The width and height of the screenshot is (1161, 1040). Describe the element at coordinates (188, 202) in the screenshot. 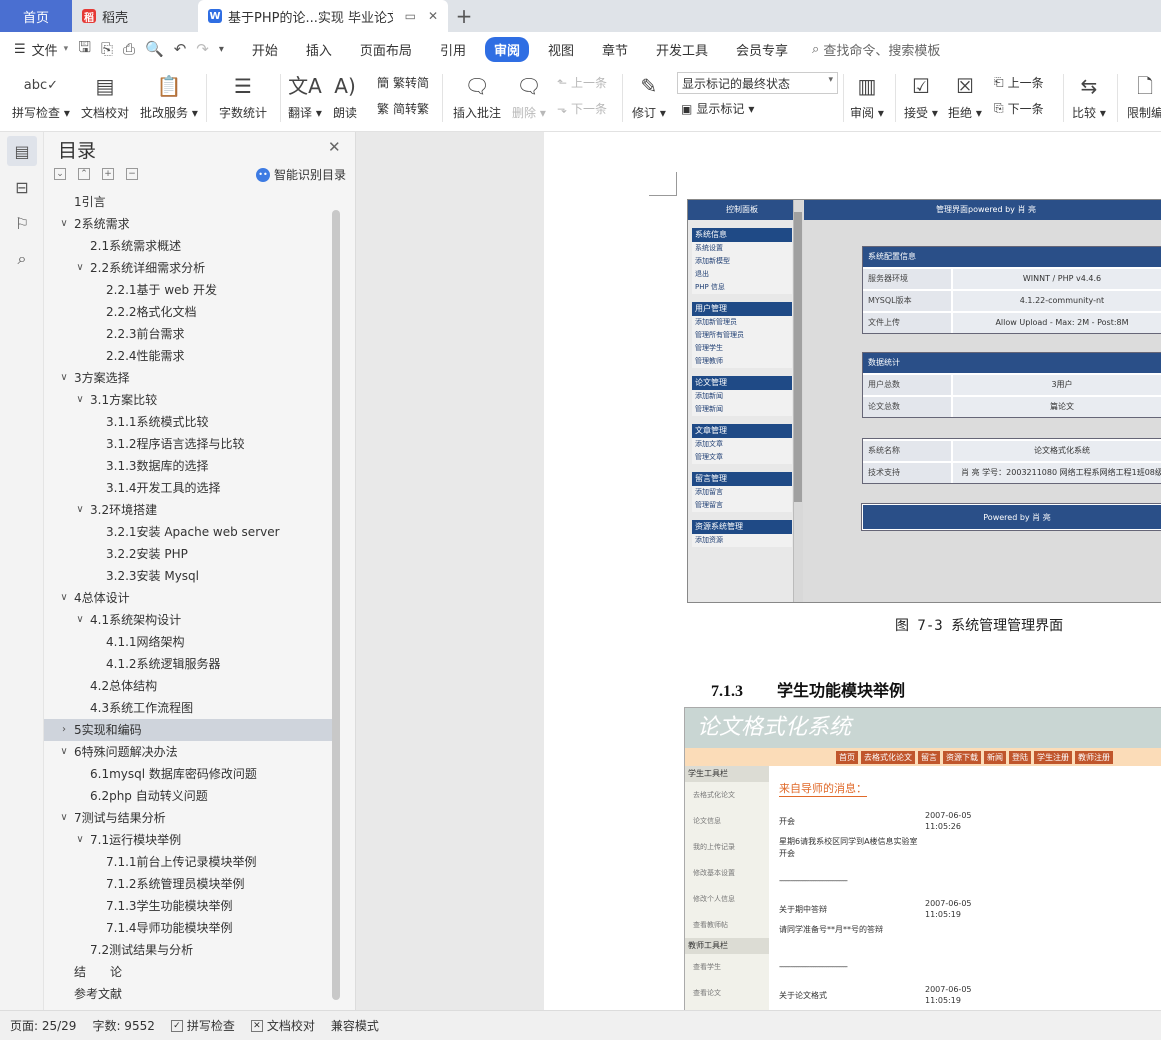

I see `toc-item: 1引言` at that location.